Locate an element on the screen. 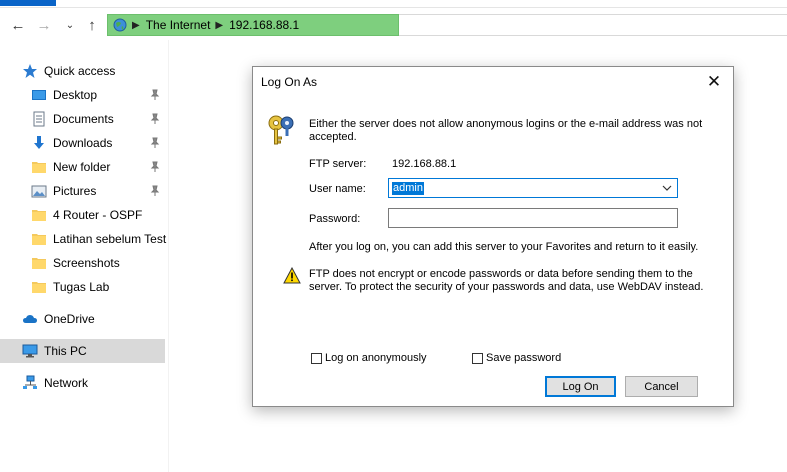  up-icon: ↑ is located at coordinates (92, 25).